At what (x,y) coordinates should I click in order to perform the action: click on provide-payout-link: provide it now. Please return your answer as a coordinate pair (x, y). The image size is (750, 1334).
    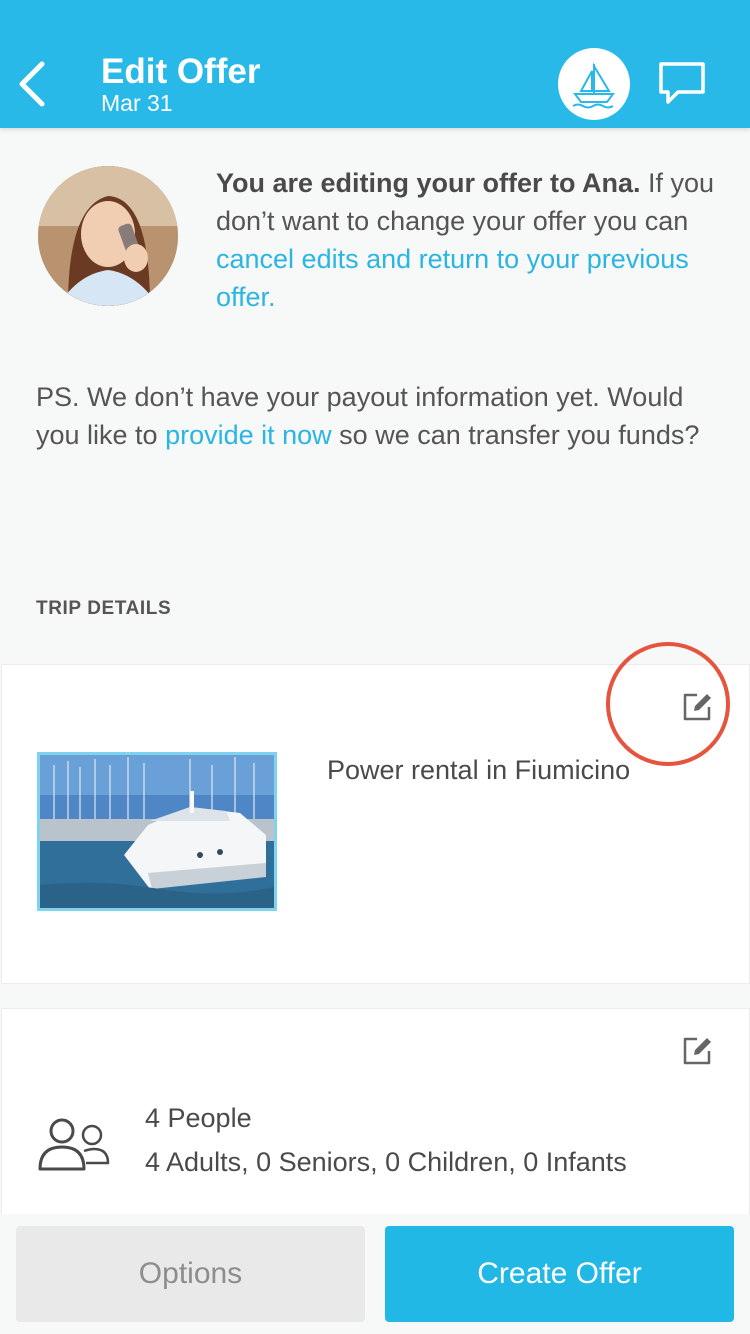
    Looking at the image, I should click on (248, 435).